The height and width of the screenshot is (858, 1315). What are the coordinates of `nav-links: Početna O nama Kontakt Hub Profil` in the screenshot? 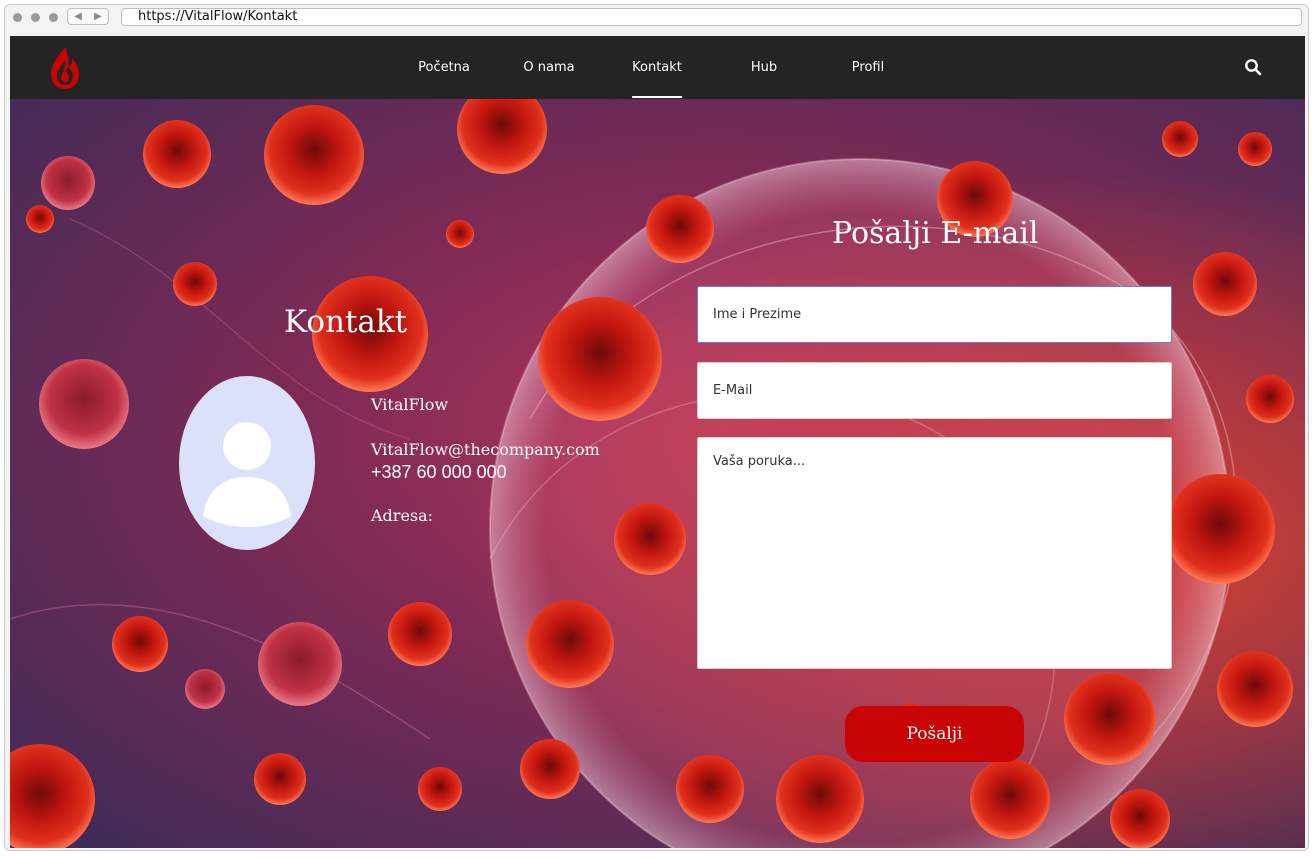 It's located at (657, 67).